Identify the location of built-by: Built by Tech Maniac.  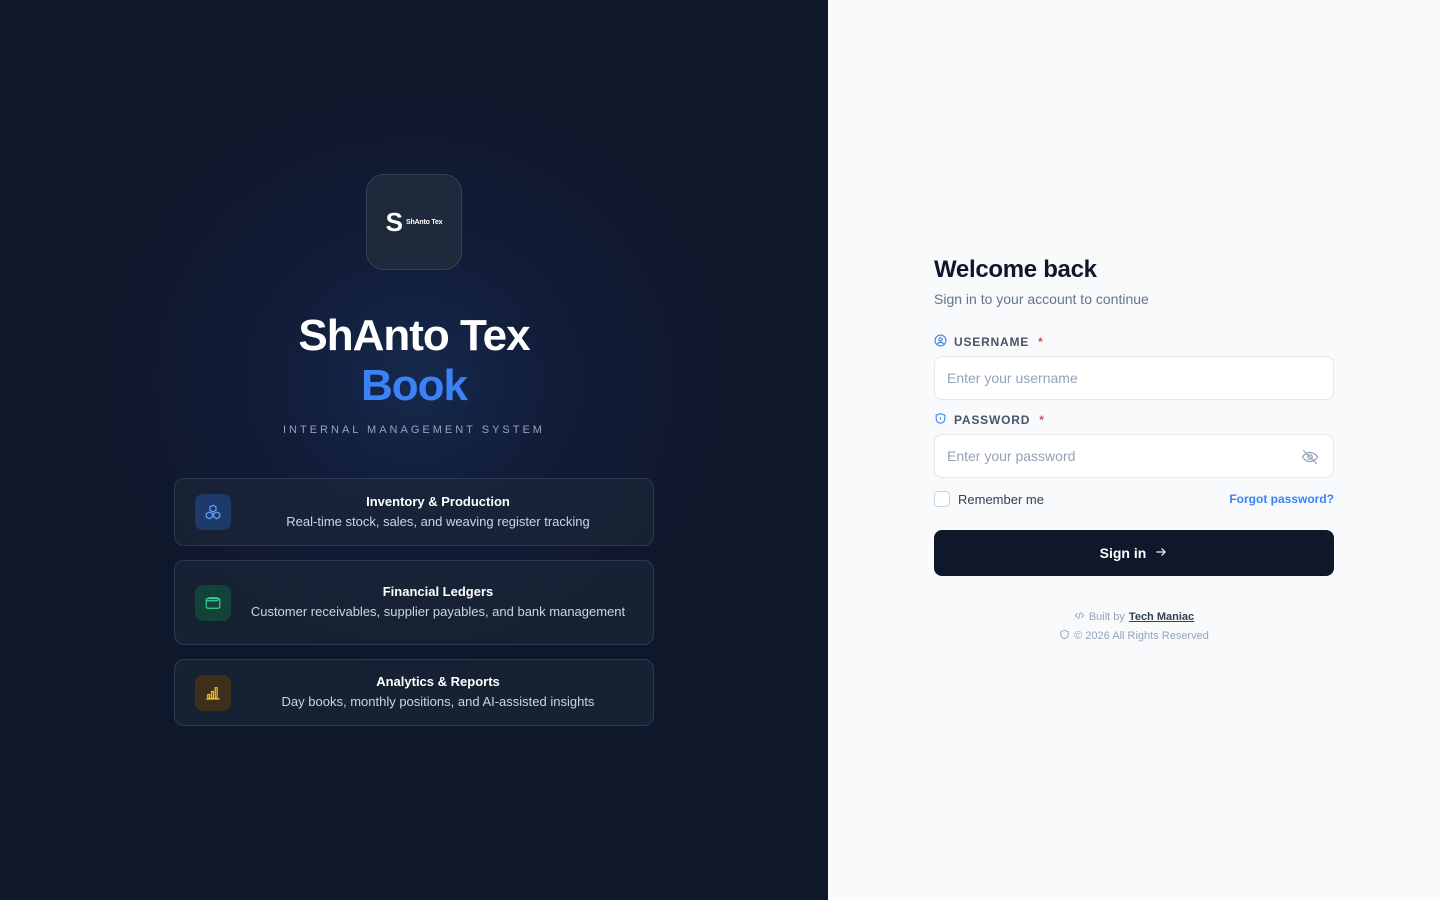
(1134, 617).